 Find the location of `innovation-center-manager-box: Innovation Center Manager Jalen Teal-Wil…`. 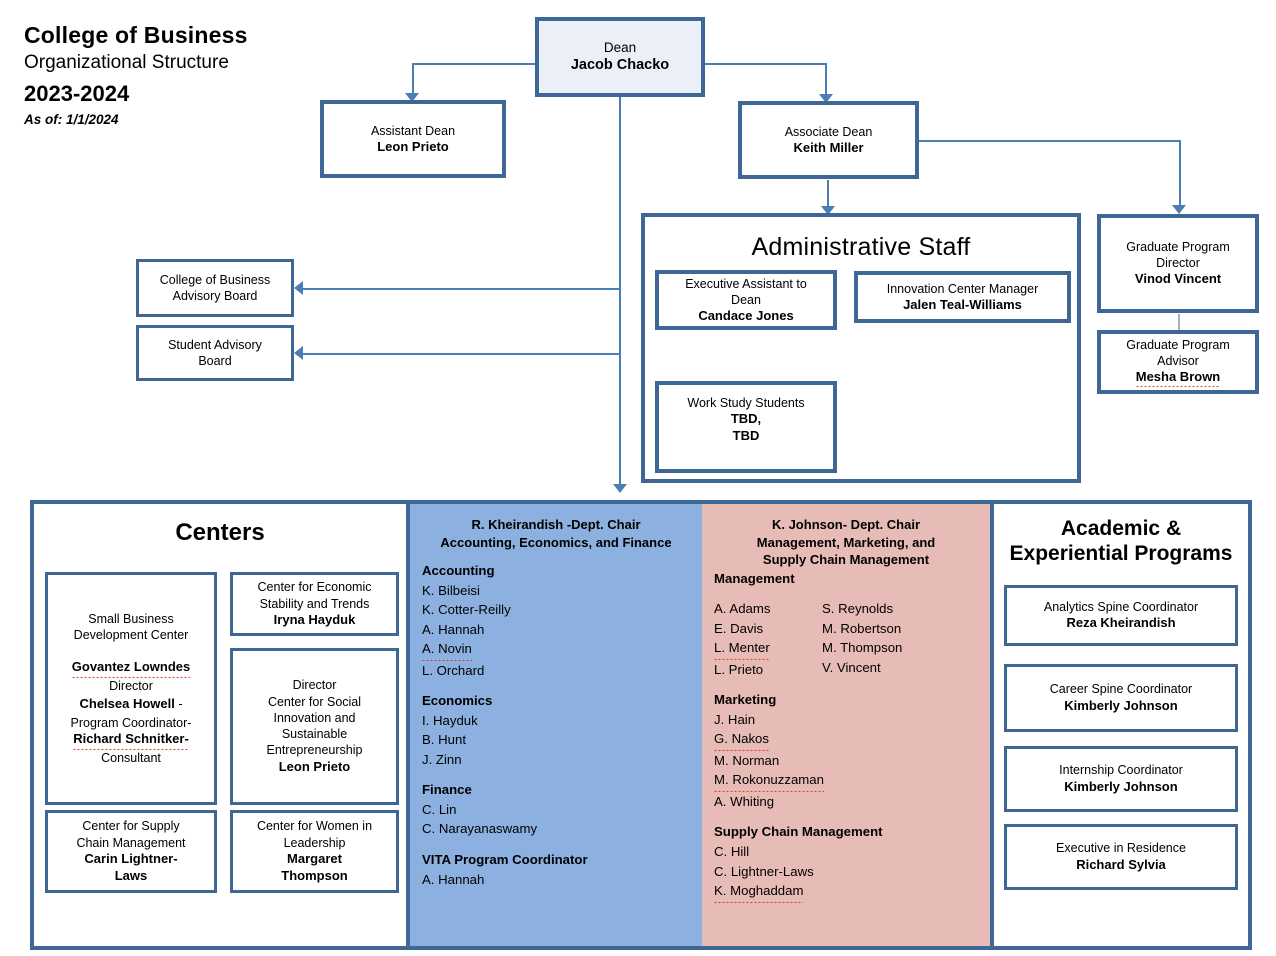

innovation-center-manager-box: Innovation Center Manager Jalen Teal-Wil… is located at coordinates (962, 297).